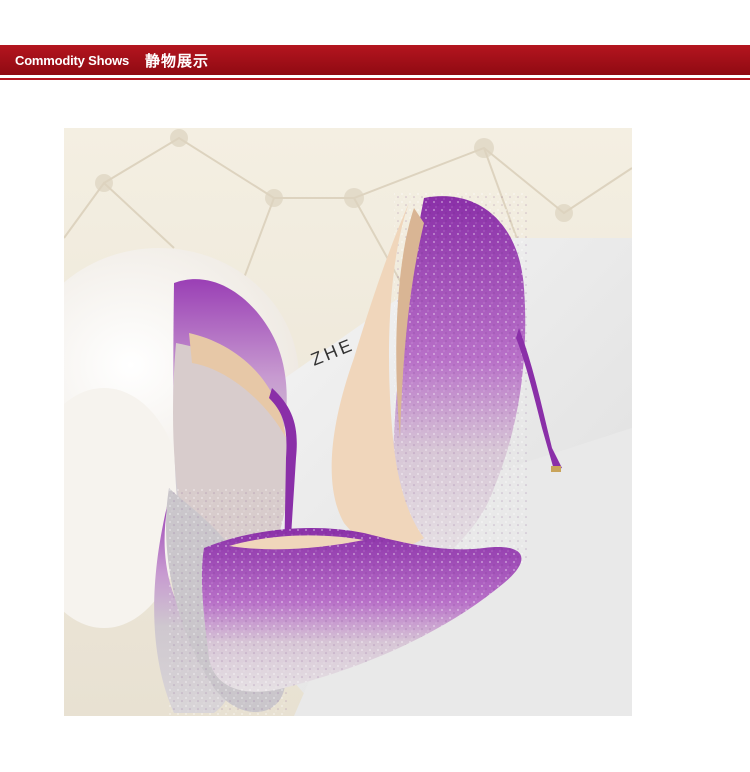  I want to click on section-header-banner: Commodity Shows 静物展示, so click(375, 60).